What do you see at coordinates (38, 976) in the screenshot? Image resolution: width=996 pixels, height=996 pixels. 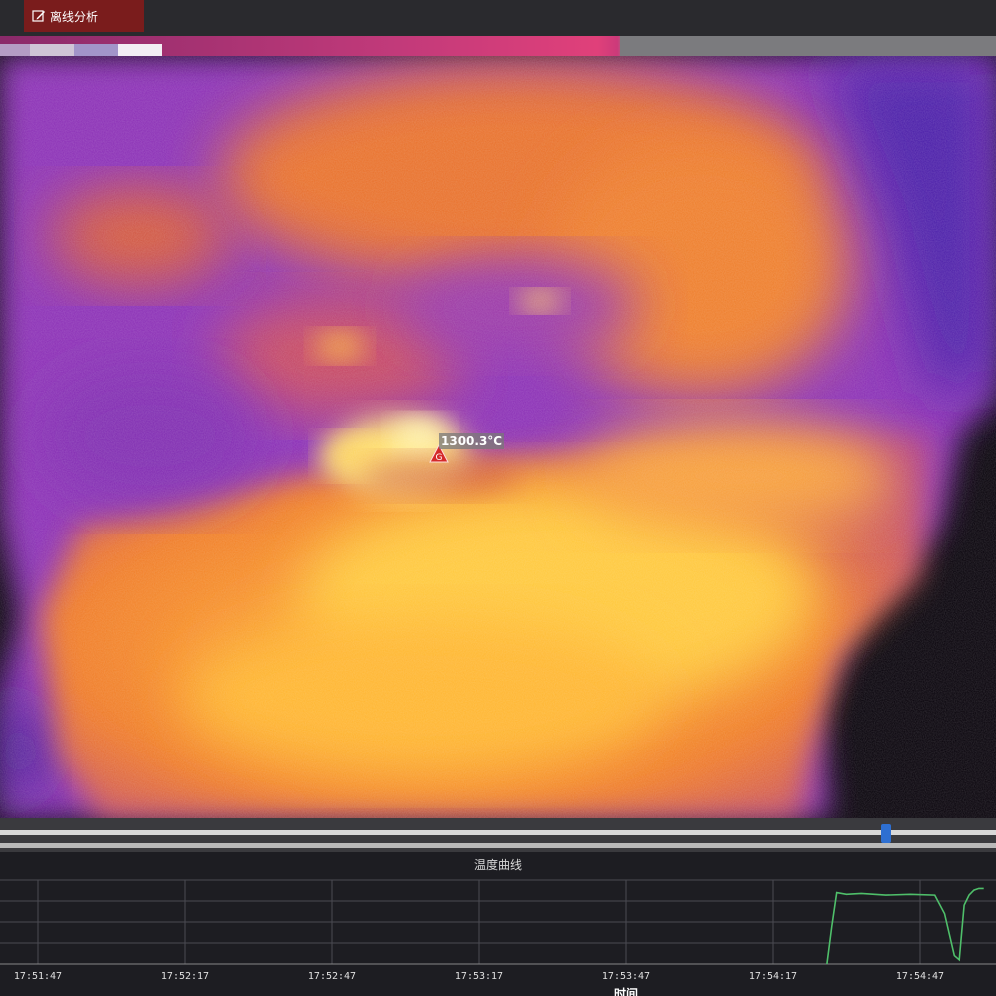 I see `chart-tick-label: 17:51:47` at bounding box center [38, 976].